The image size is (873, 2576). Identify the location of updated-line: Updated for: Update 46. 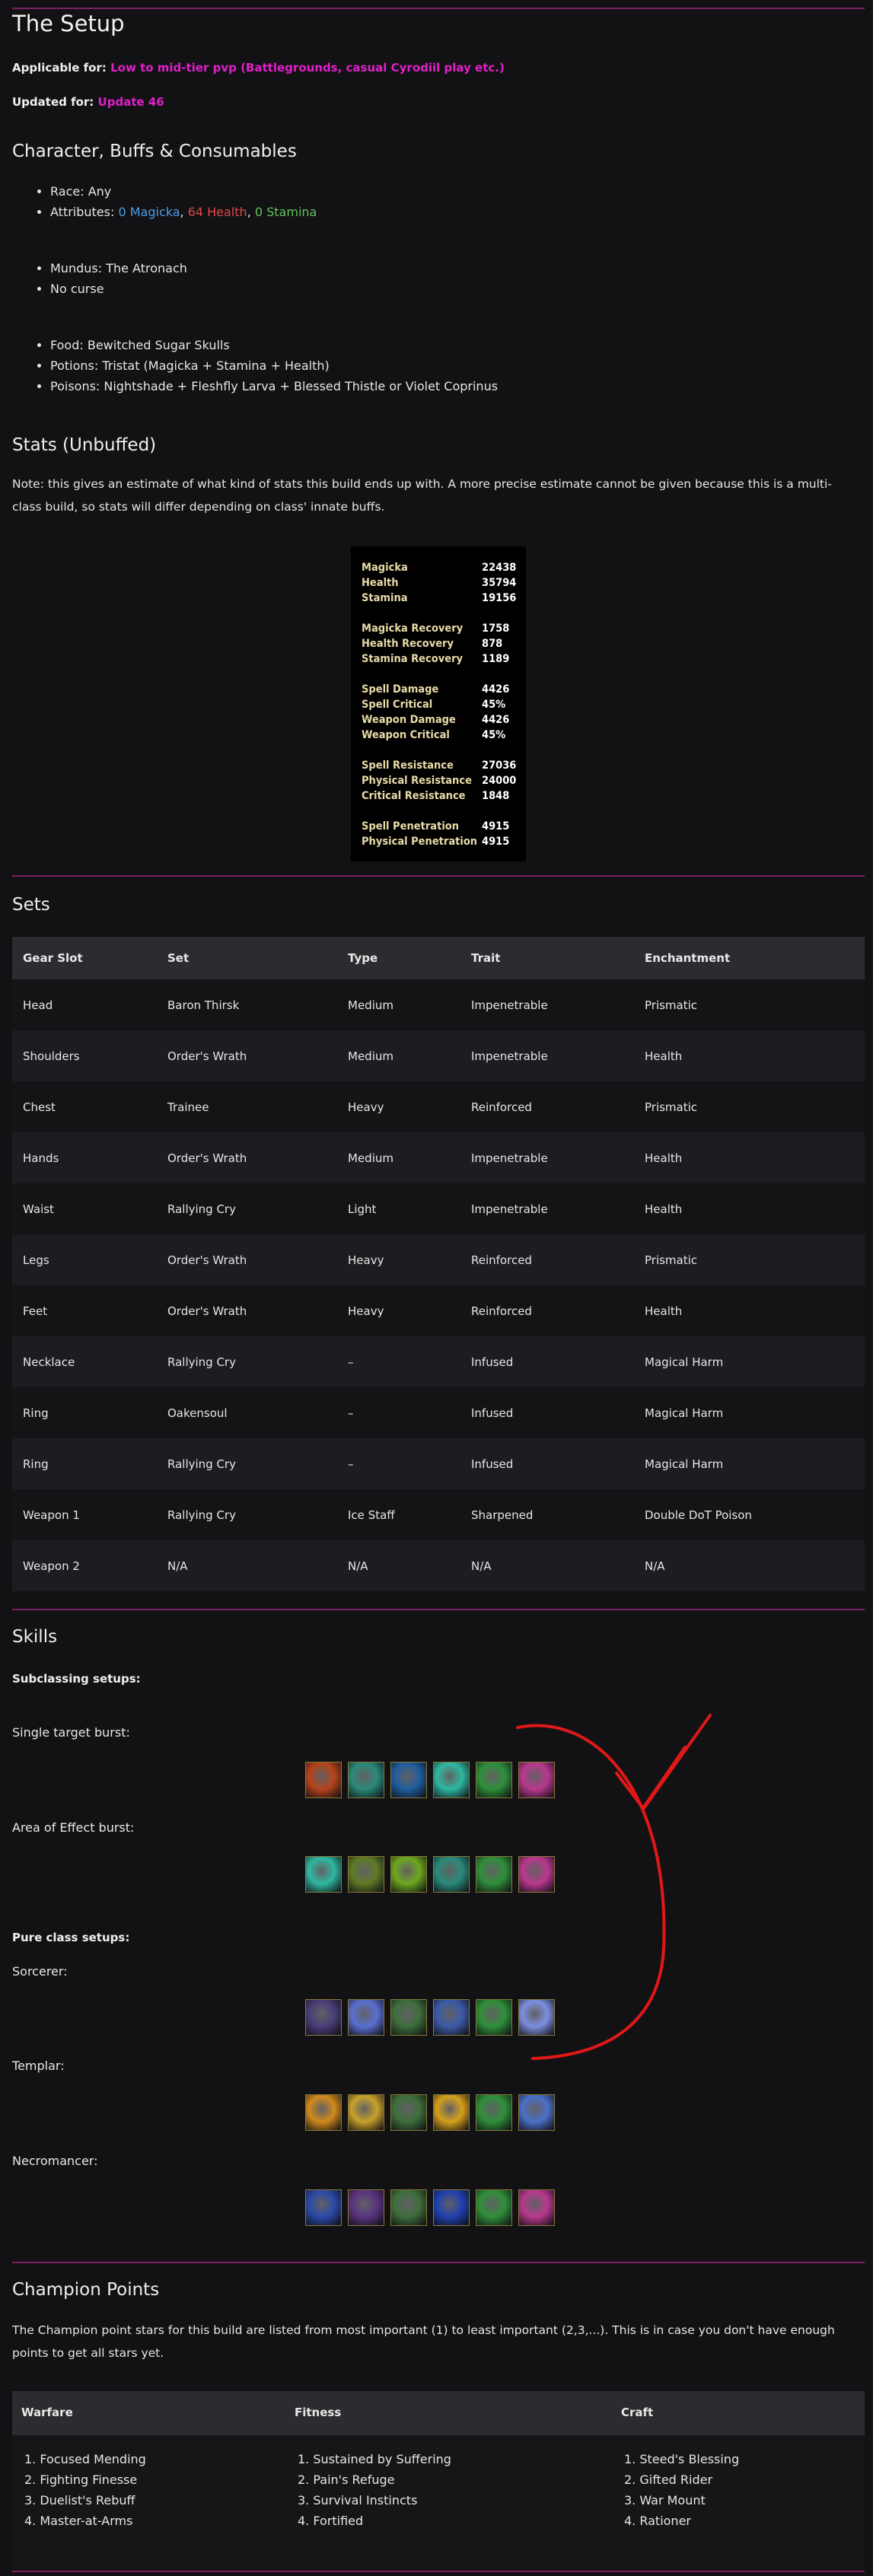
(88, 102).